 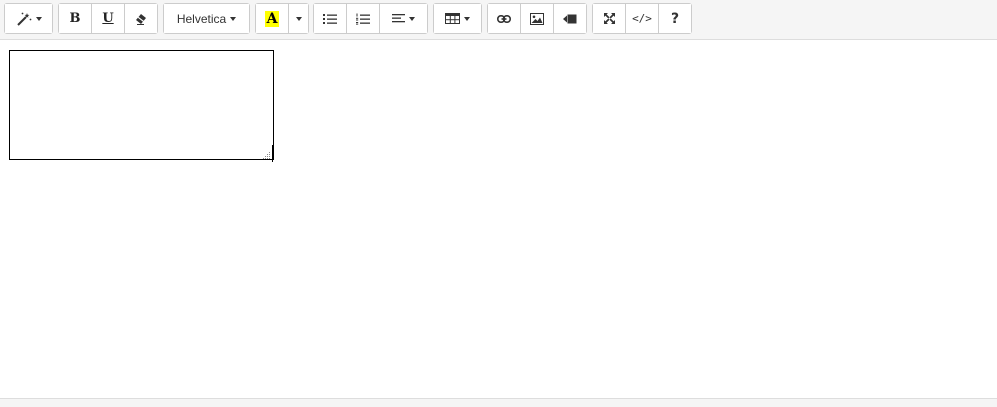 I want to click on recent-color-button: A, so click(x=272, y=18).